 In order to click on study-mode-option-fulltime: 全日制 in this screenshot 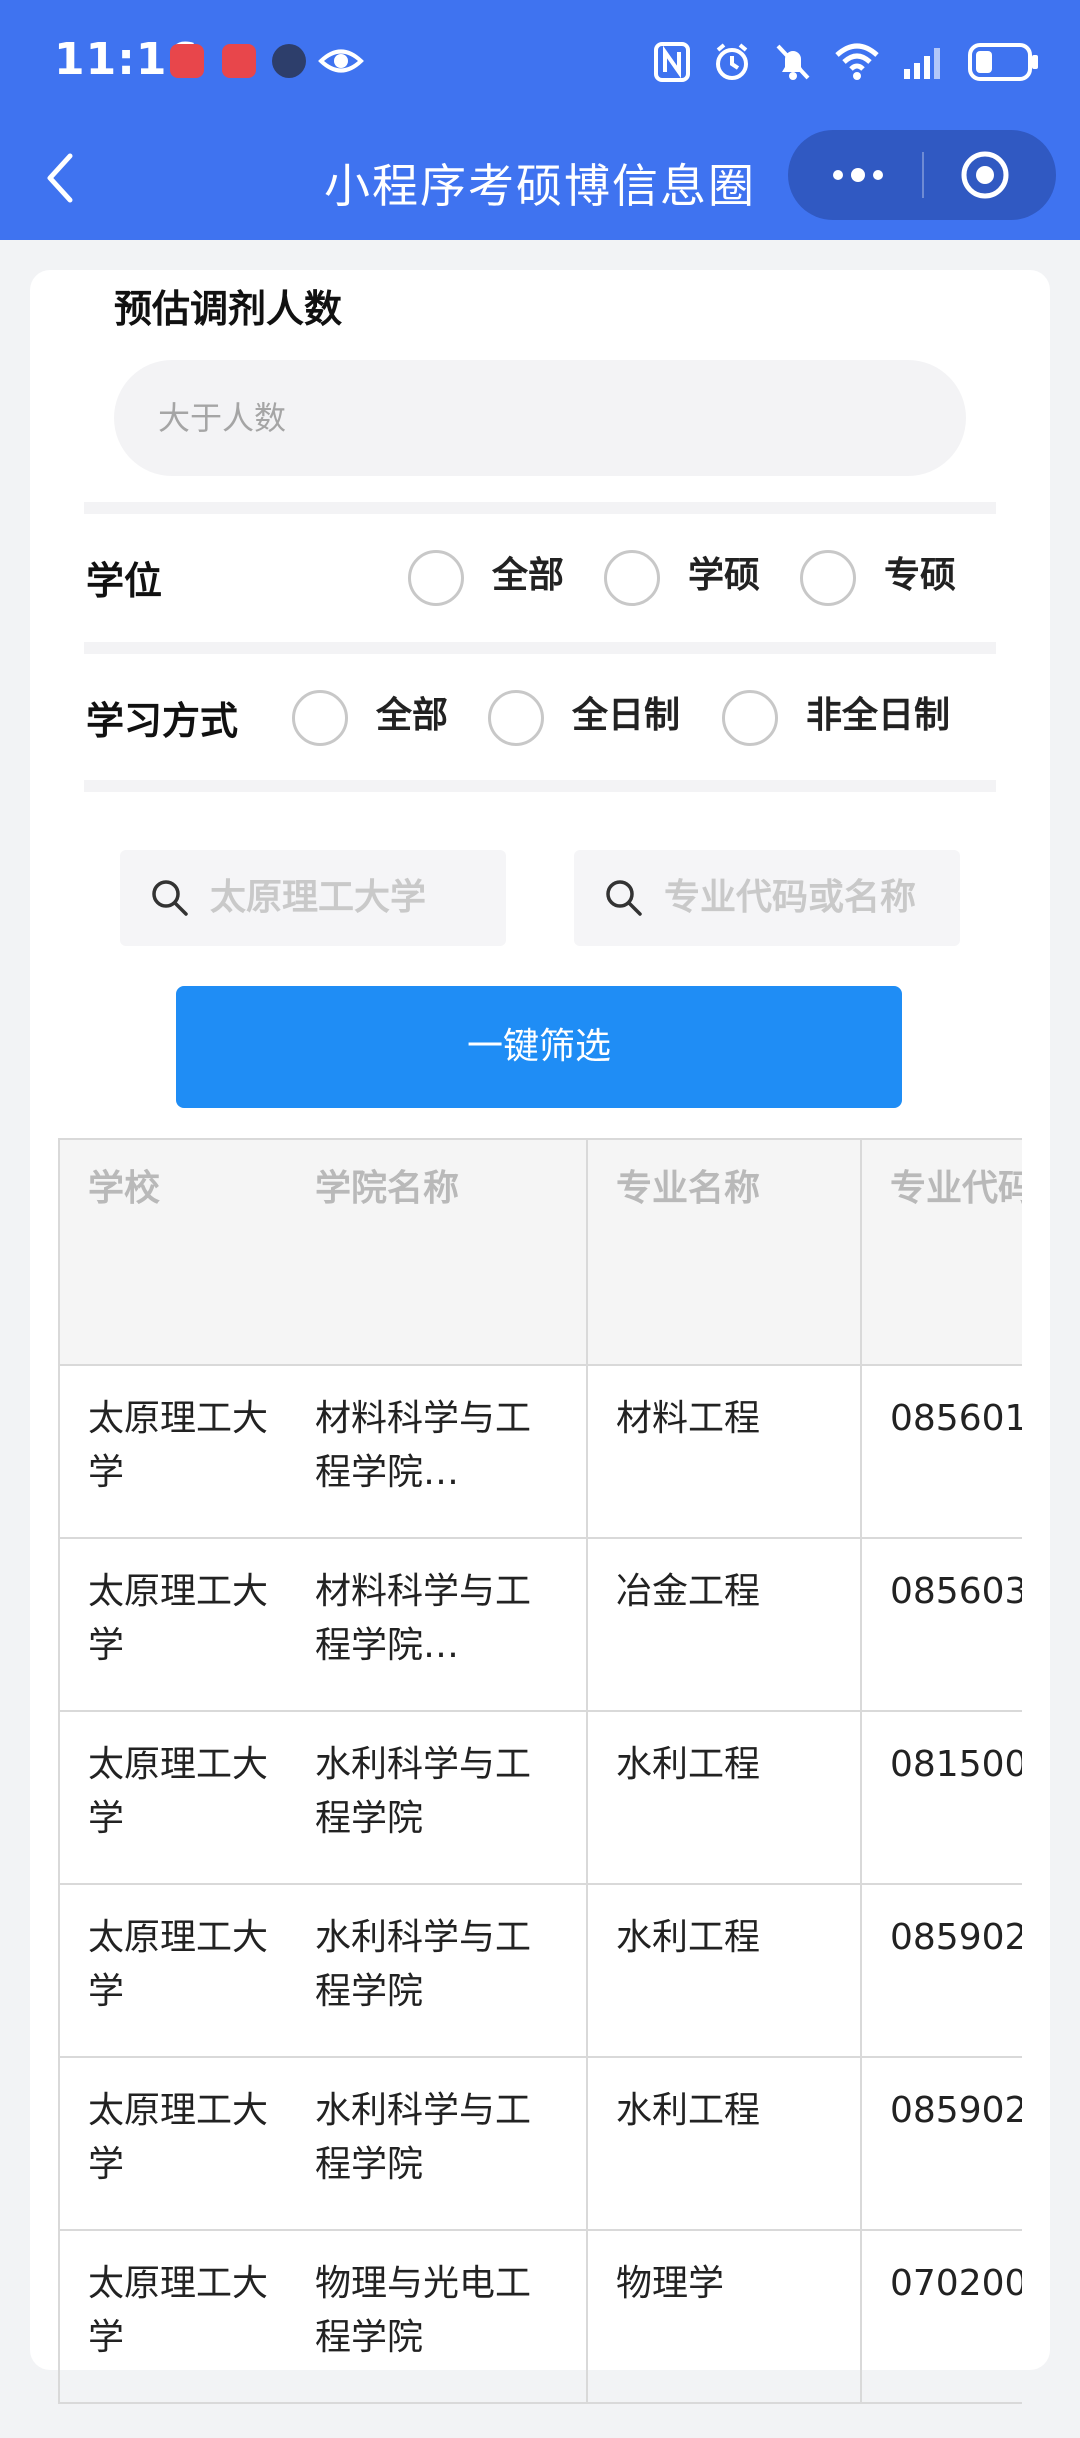, I will do `click(626, 716)`.